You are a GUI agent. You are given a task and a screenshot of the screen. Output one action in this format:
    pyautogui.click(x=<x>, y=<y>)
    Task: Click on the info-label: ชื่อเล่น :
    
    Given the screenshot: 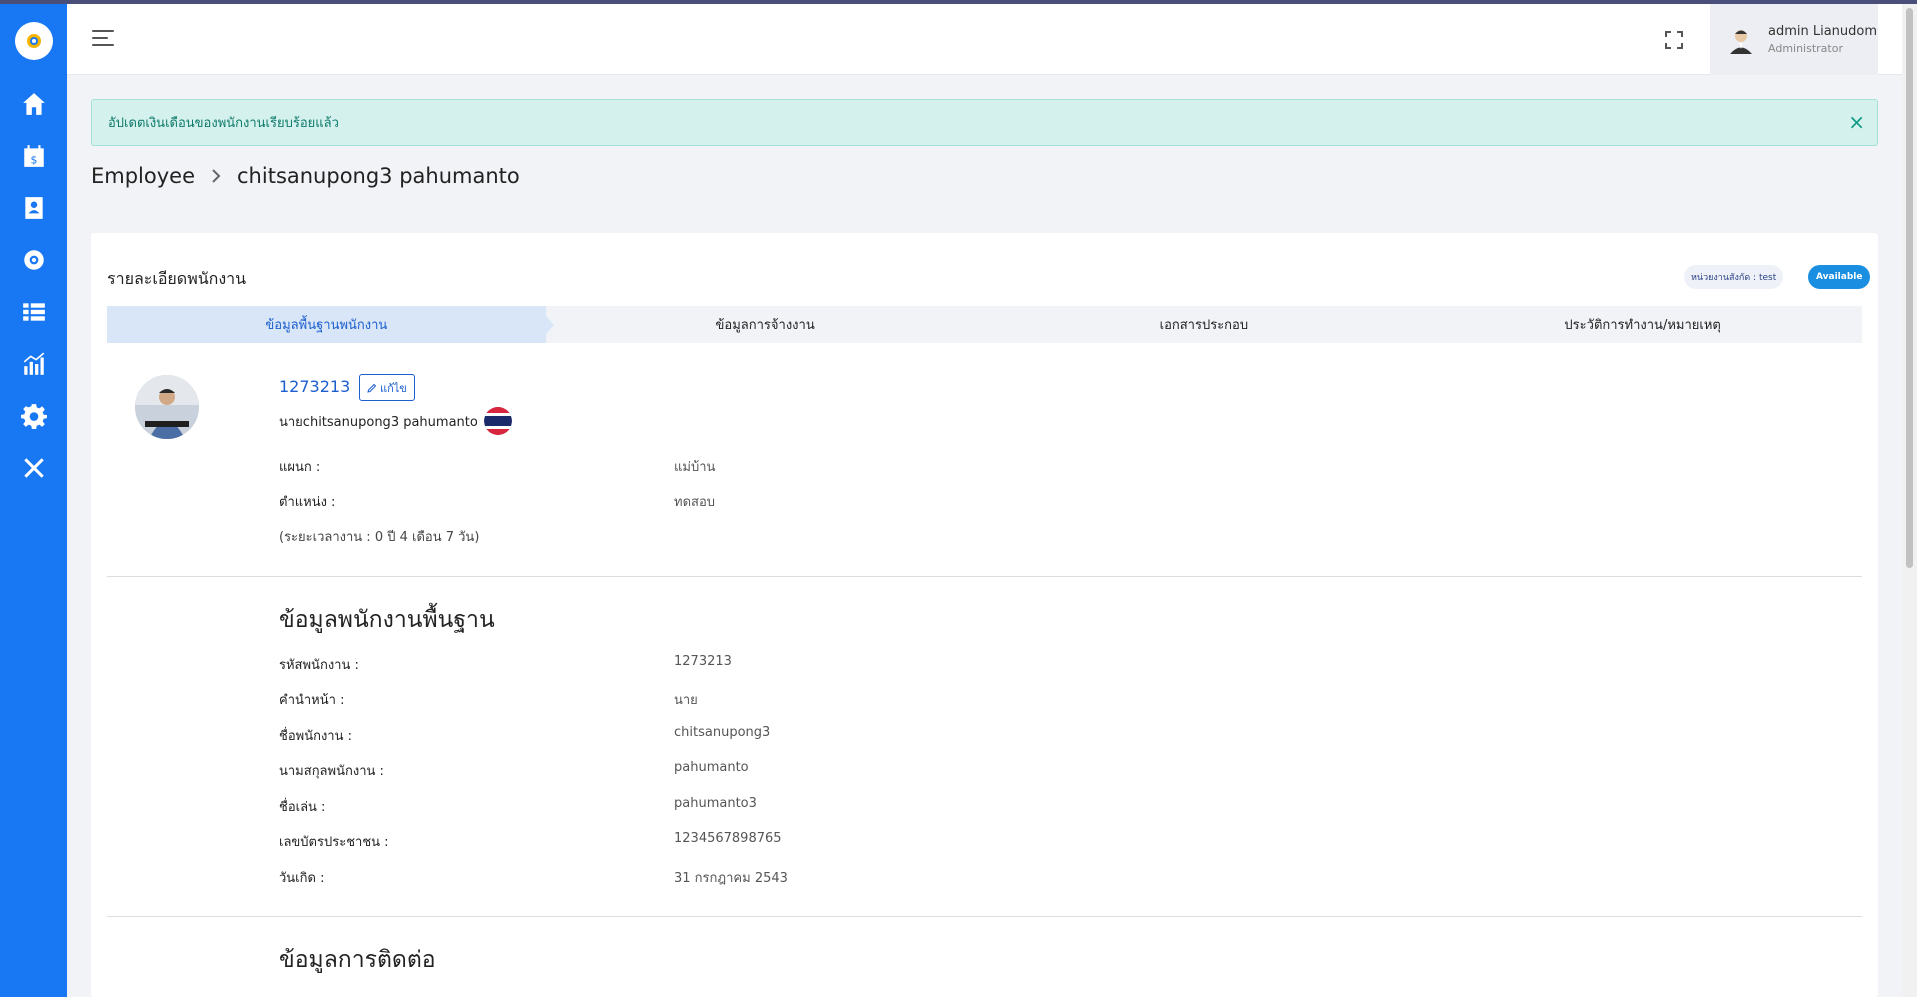 What is the action you would take?
    pyautogui.click(x=302, y=807)
    